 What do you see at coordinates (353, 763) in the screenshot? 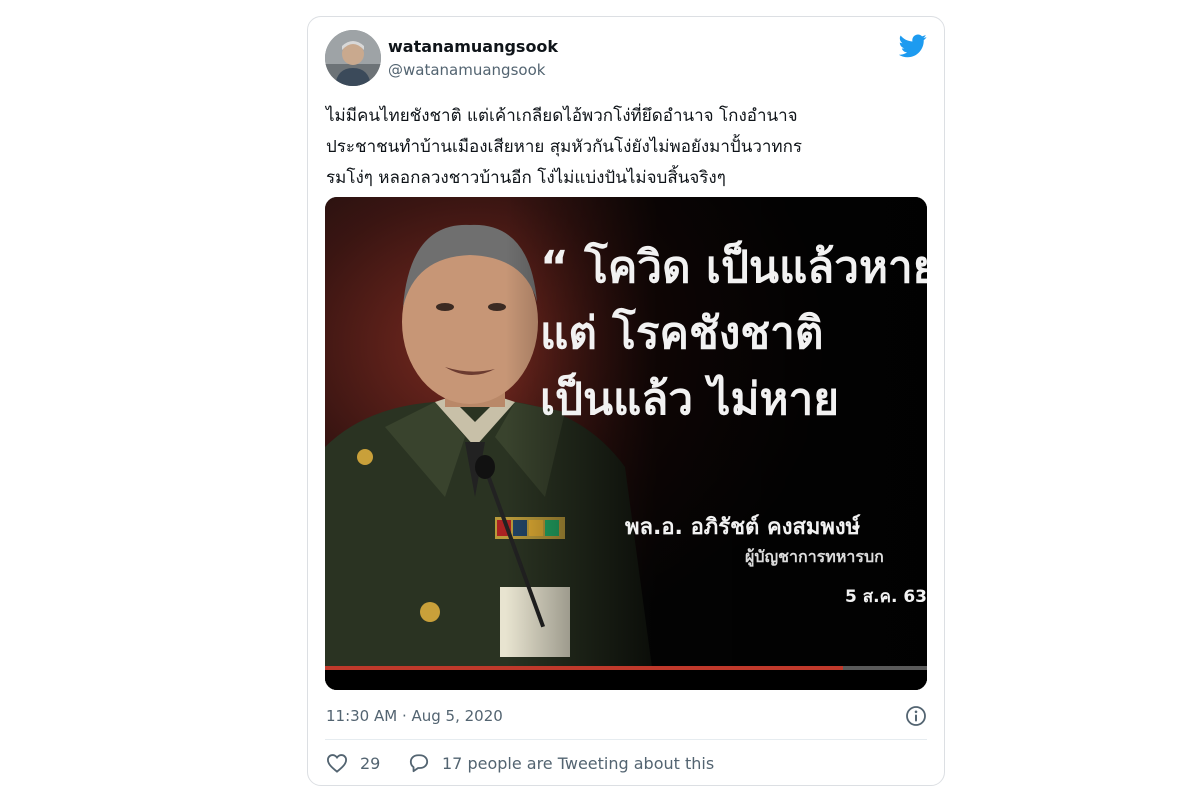
I see `like-button: 29` at bounding box center [353, 763].